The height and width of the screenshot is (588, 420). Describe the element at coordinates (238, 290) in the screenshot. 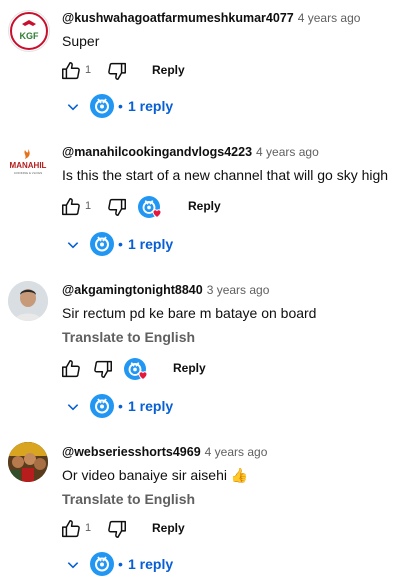

I see `comment-time: 3 years ago` at that location.